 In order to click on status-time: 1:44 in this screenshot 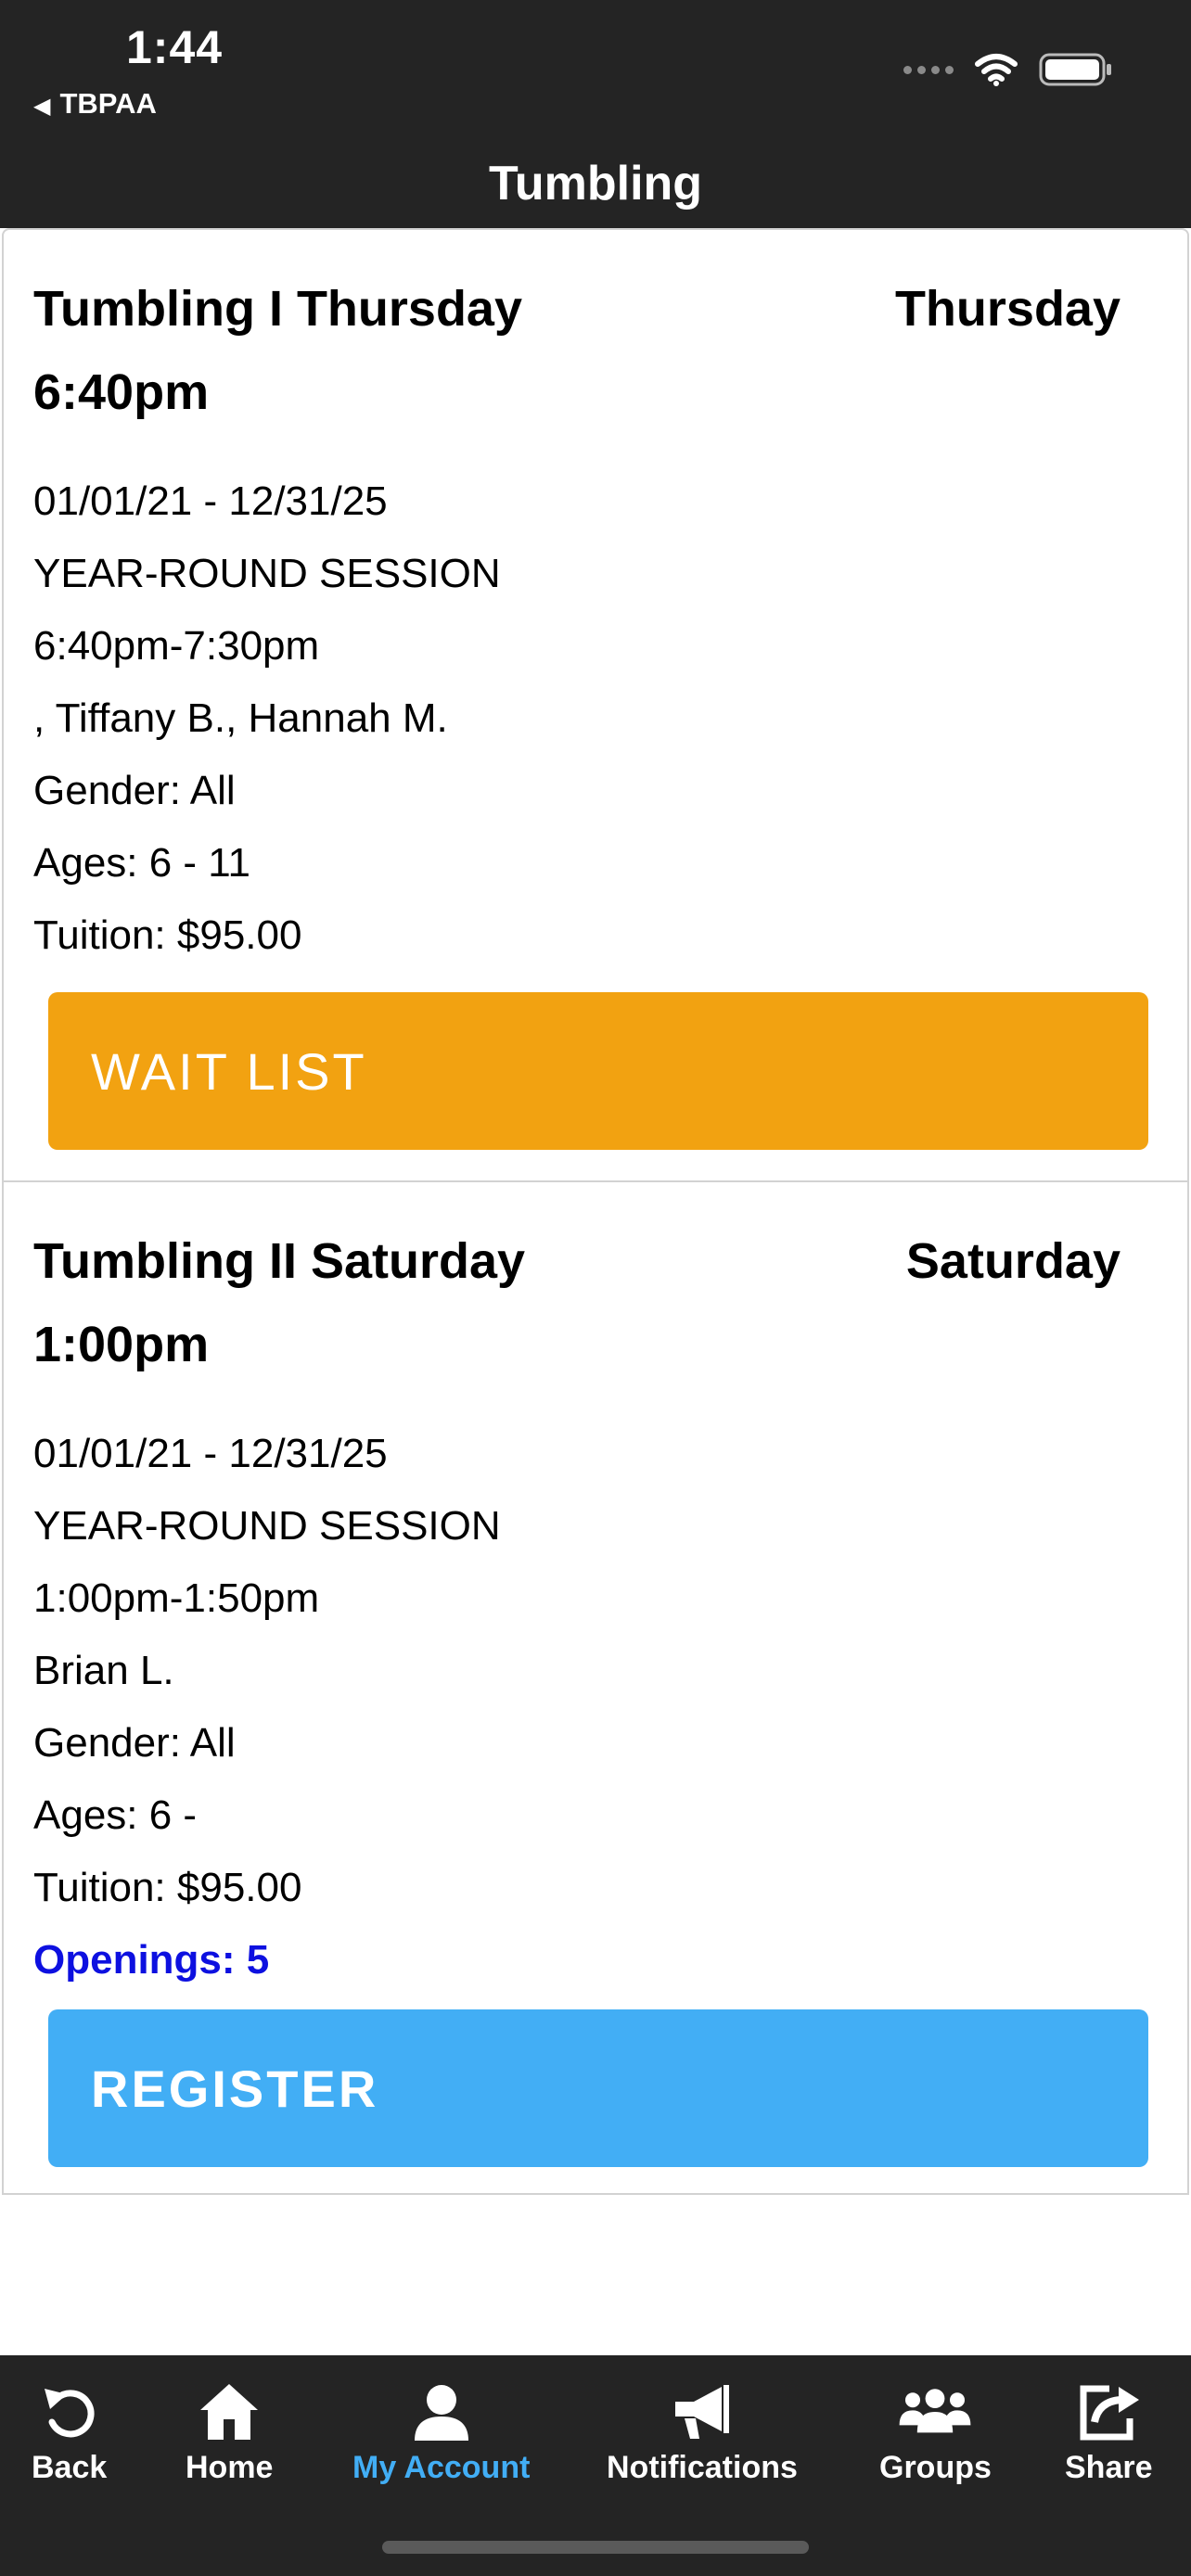, I will do `click(175, 47)`.